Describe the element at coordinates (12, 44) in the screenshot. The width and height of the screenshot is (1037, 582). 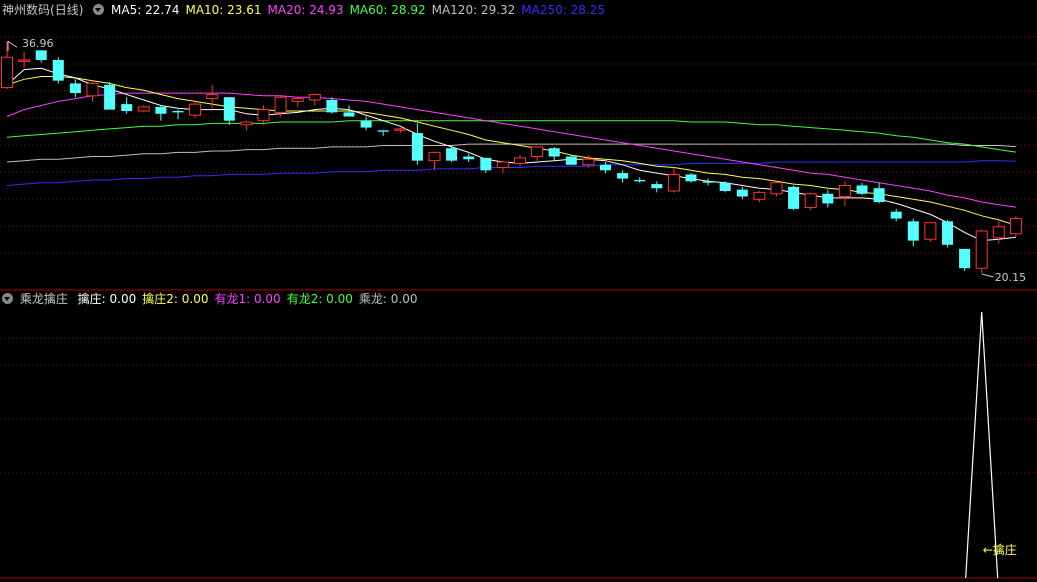
I see `high-arrow` at that location.